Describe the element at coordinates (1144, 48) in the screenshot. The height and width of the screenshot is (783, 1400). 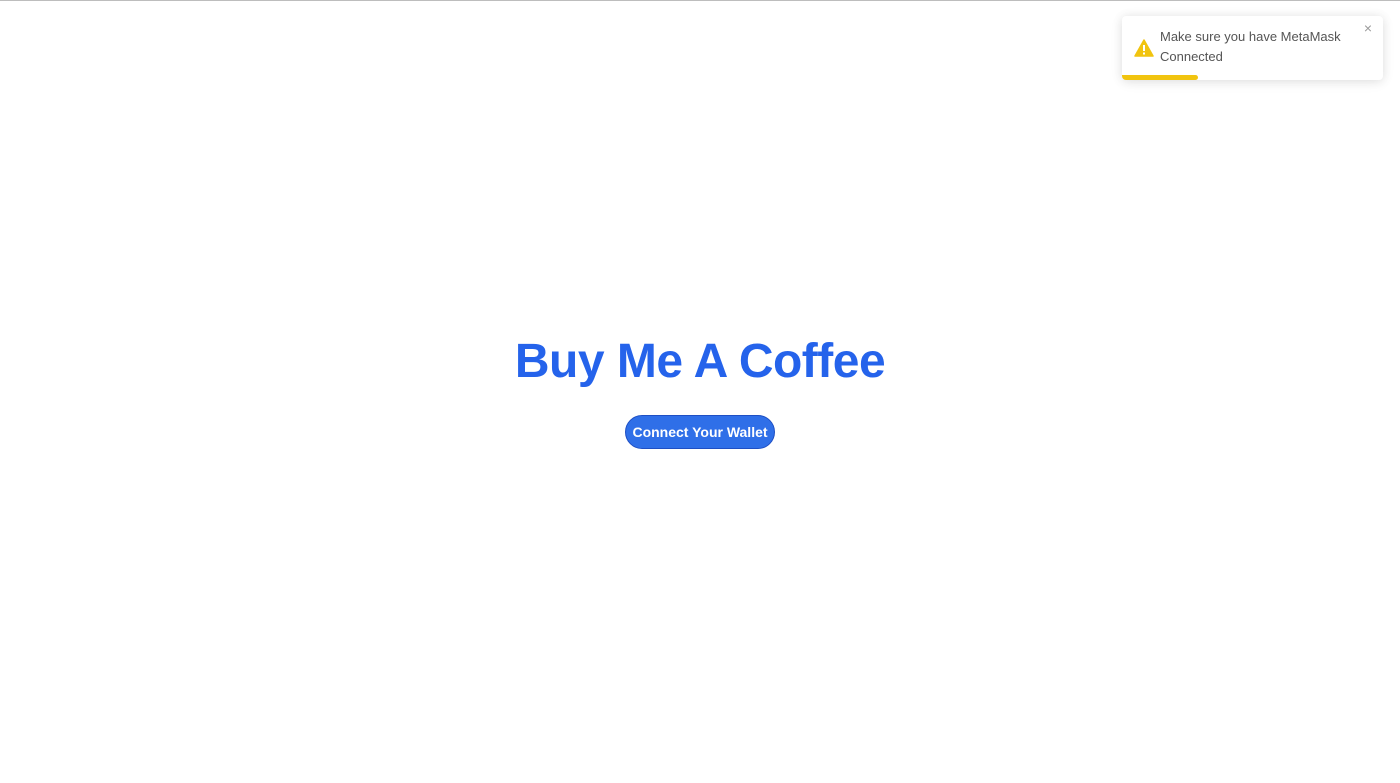
I see `warning-icon` at that location.